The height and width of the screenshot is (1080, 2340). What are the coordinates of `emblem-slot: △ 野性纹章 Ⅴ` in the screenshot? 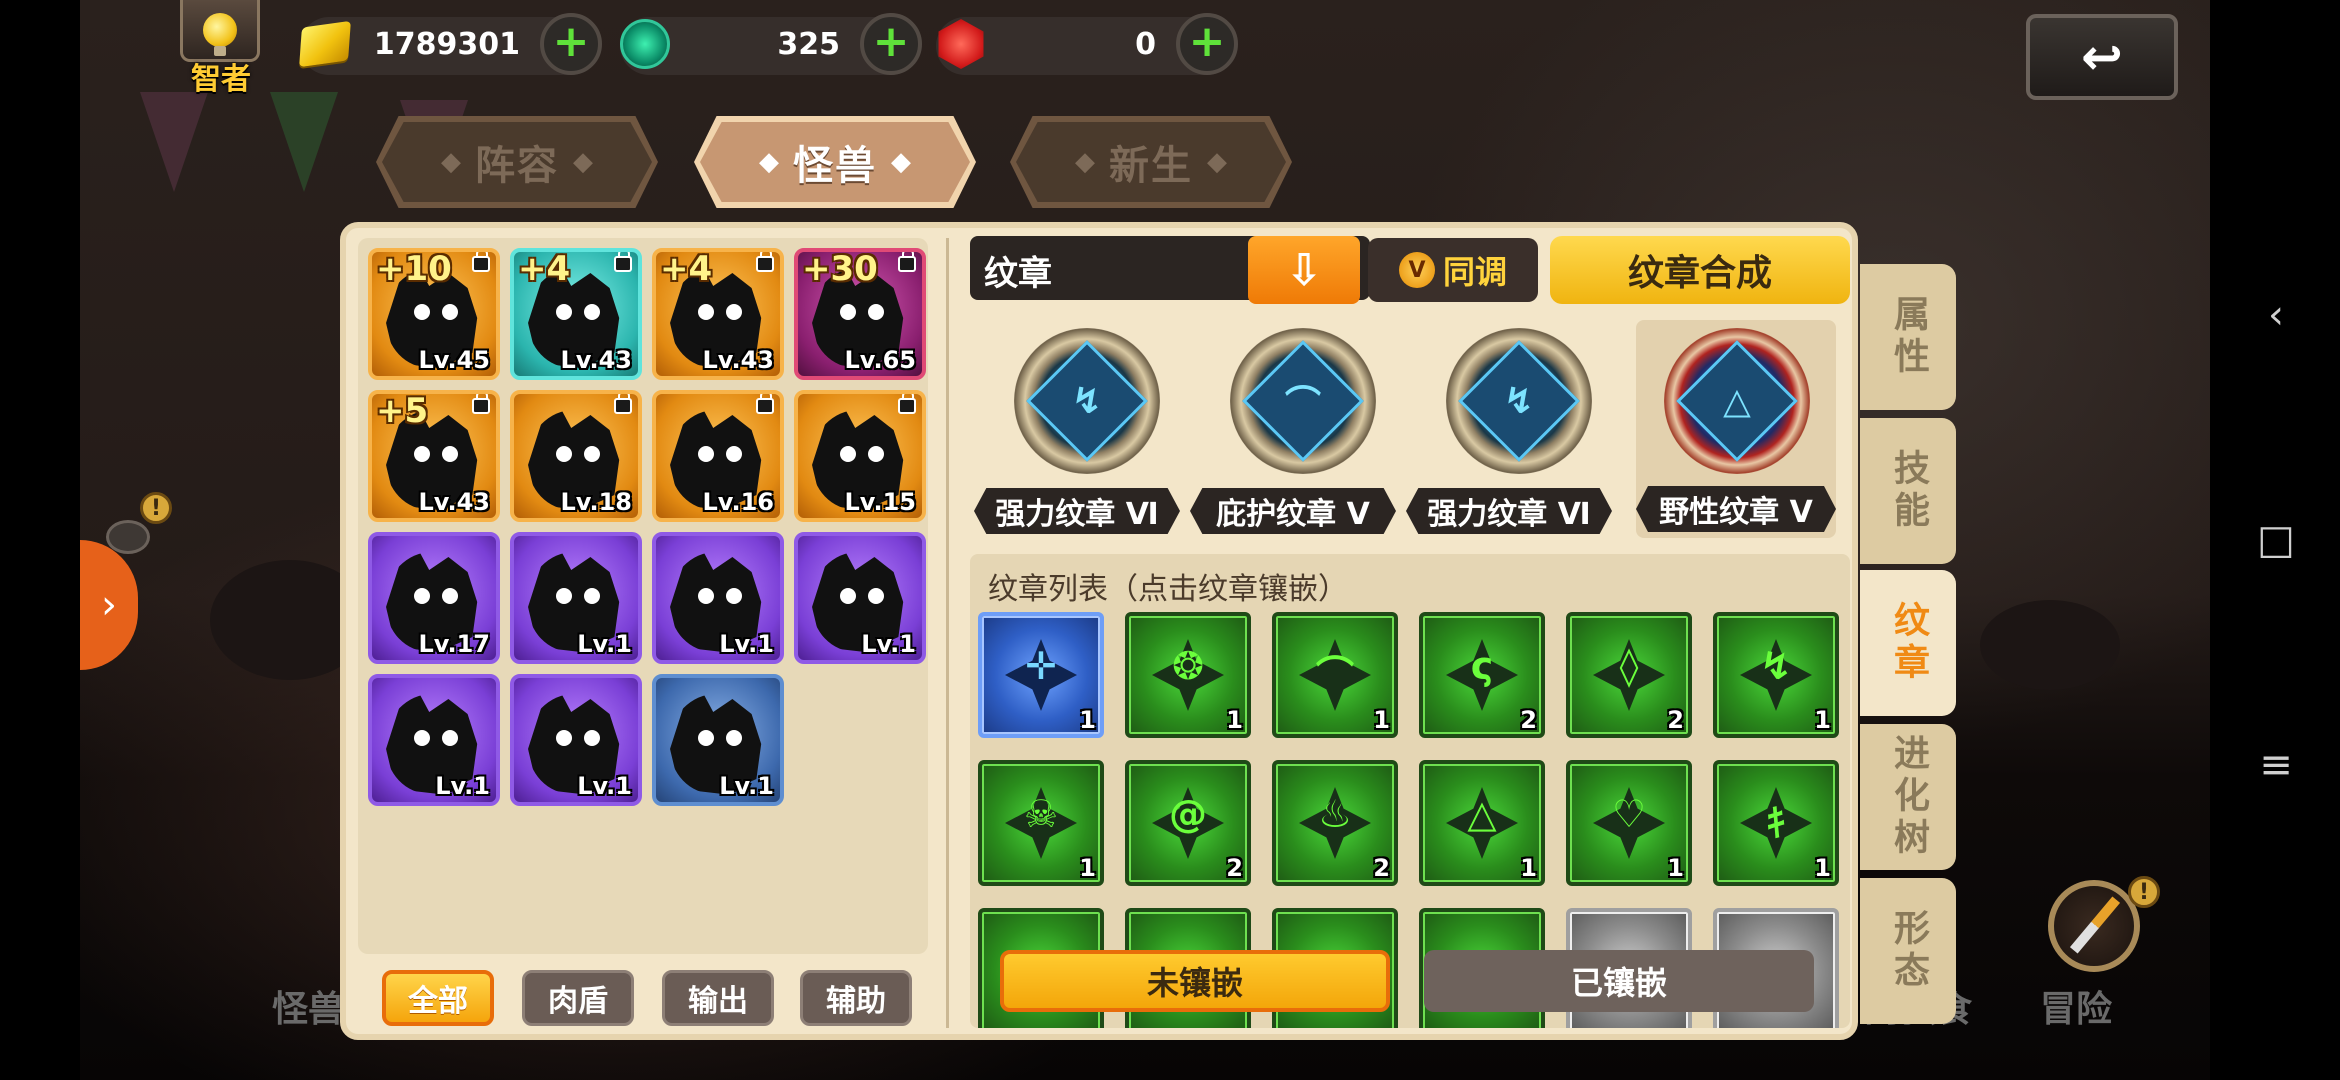 It's located at (1736, 429).